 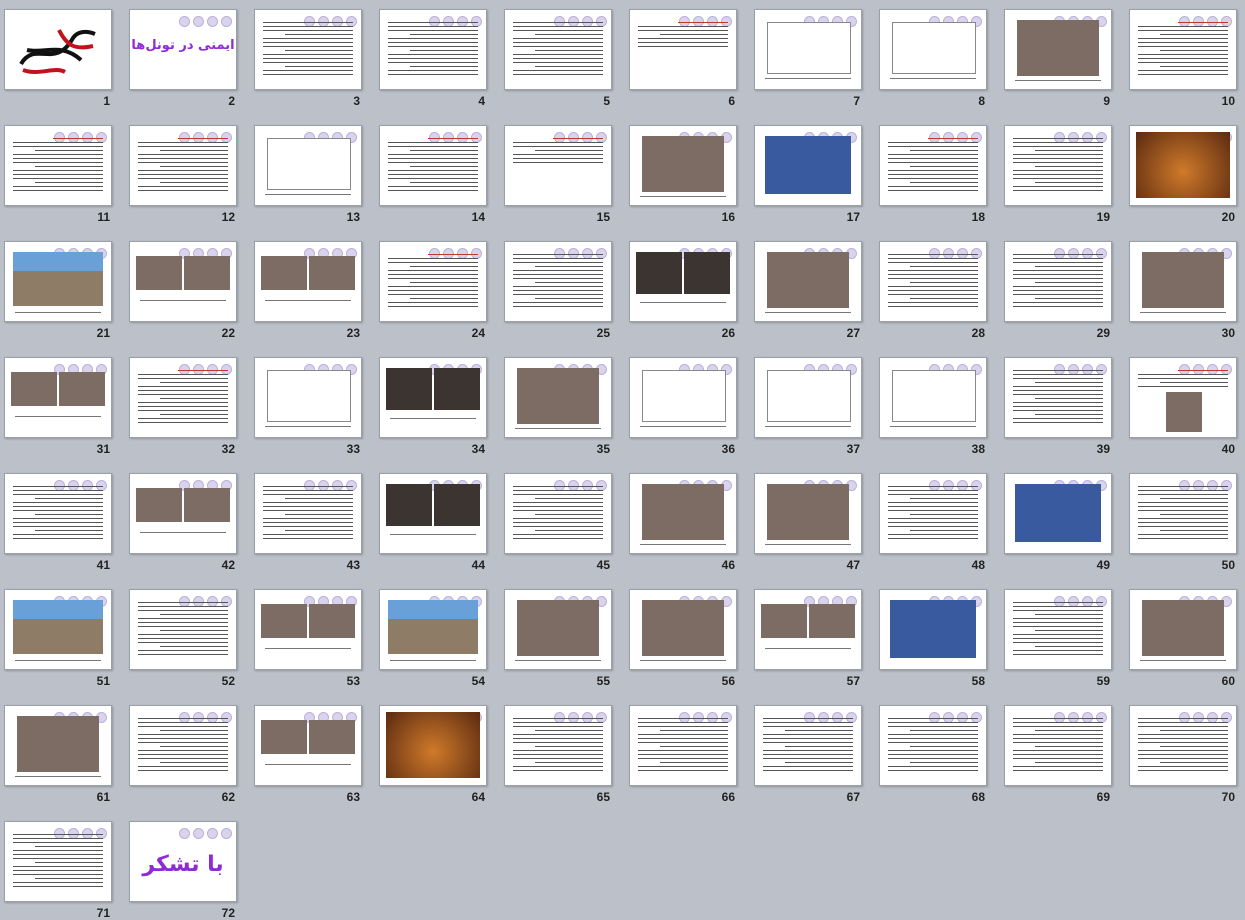 I want to click on decor-circle, so click(x=198, y=833).